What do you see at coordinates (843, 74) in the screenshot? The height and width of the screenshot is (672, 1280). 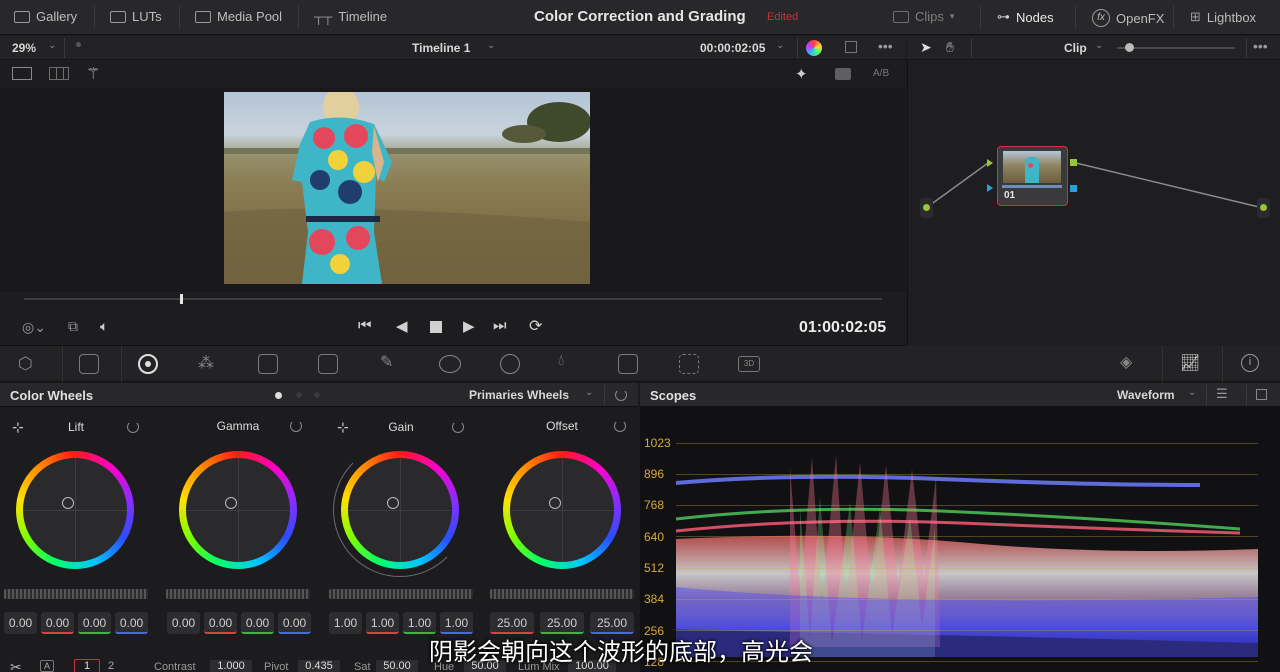 I see `wipe-icon` at bounding box center [843, 74].